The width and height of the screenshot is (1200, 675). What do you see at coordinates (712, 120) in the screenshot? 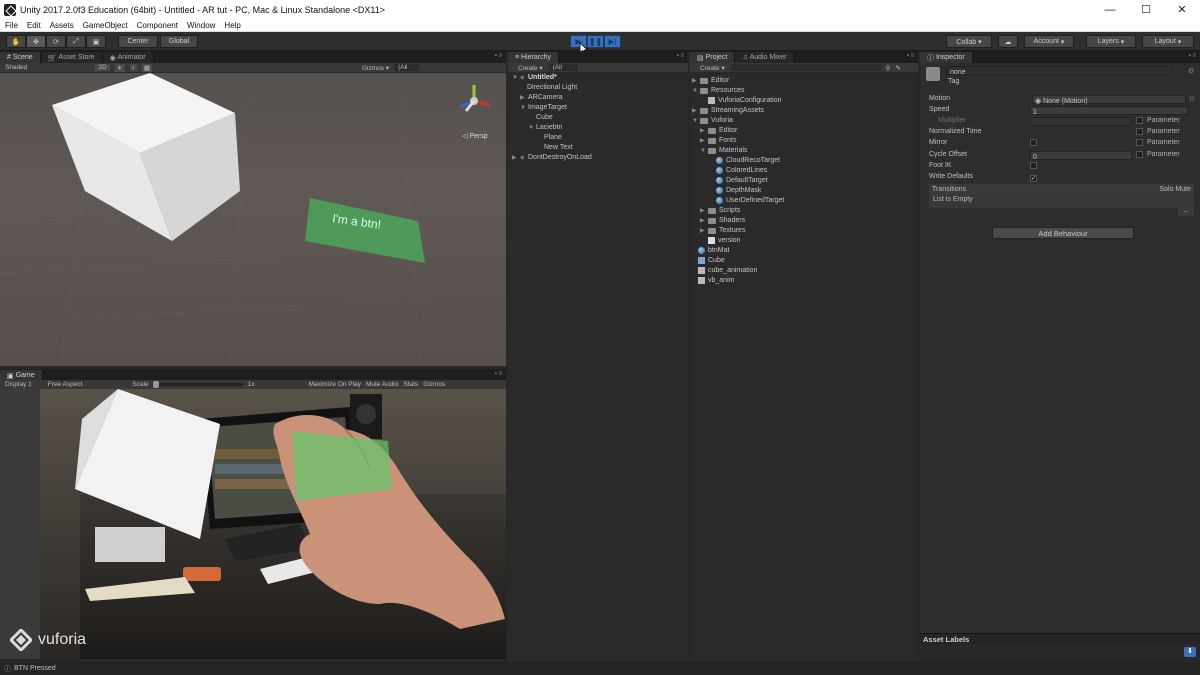
I see `project-item-vuforia: ▼ Vuforia` at bounding box center [712, 120].